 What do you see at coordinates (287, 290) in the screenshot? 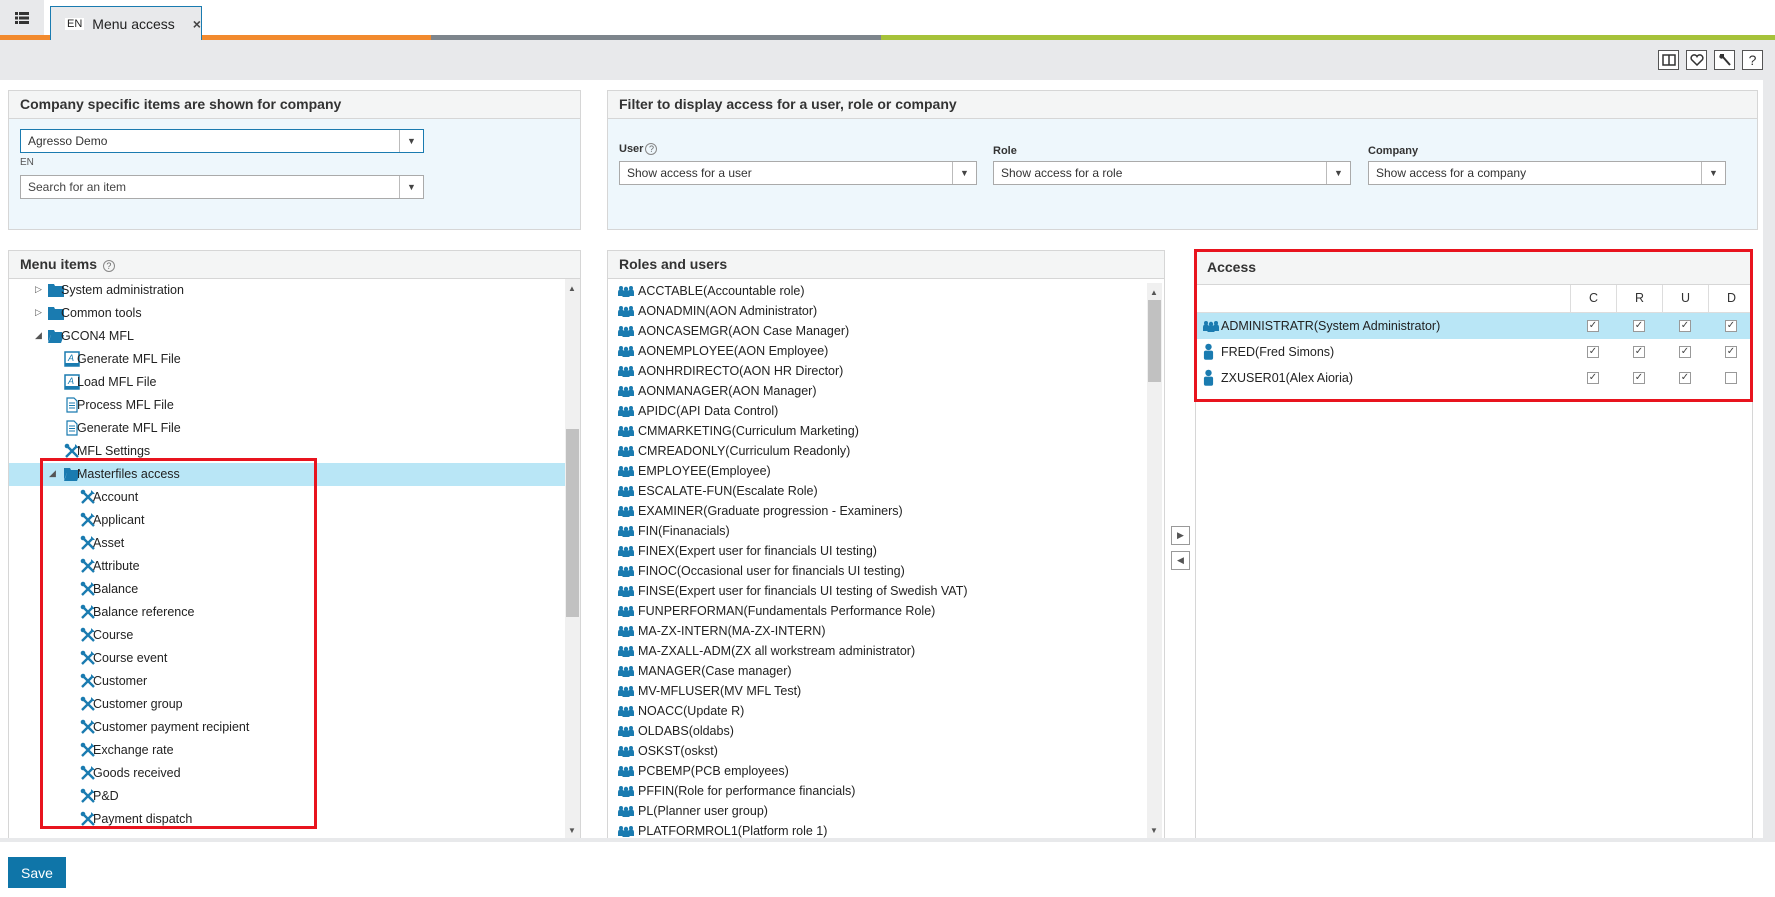
I see `tree-item: ▷ System administration` at bounding box center [287, 290].